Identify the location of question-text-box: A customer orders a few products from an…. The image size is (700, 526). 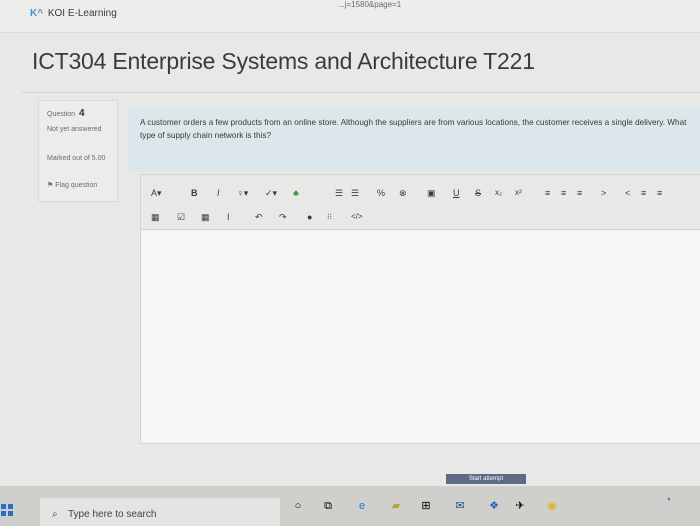
(414, 139).